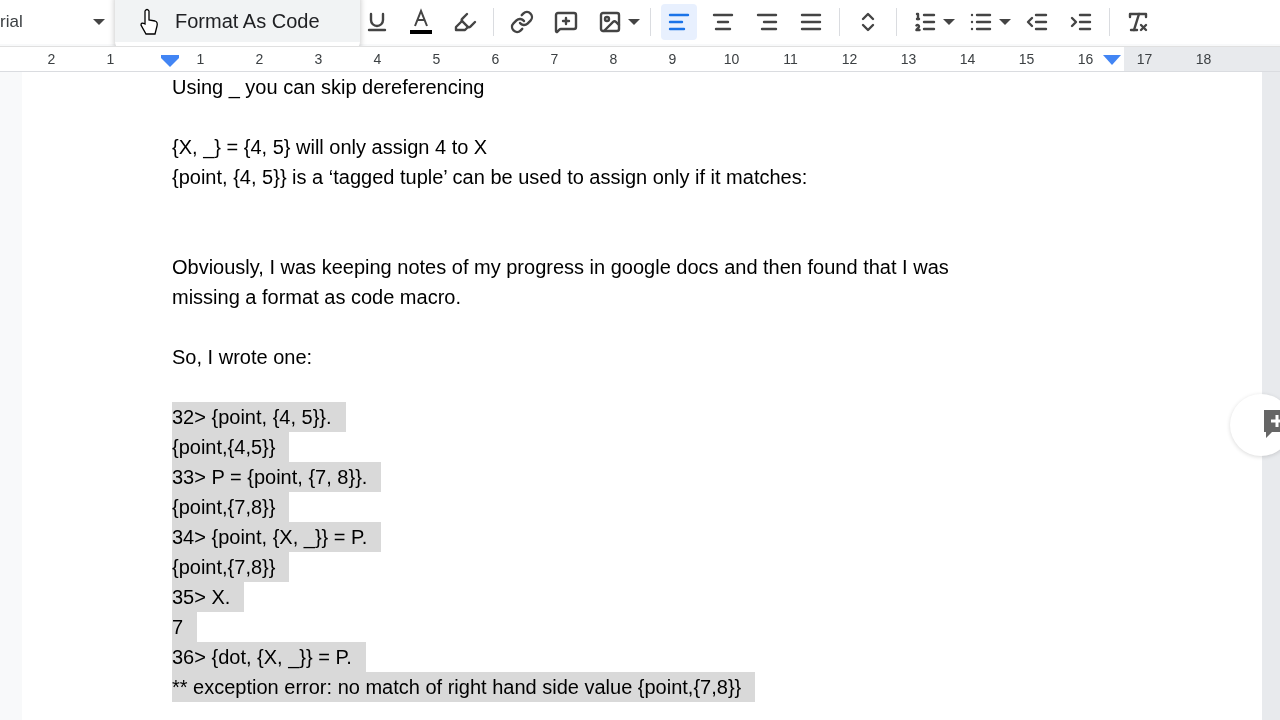 The width and height of the screenshot is (1280, 720). I want to click on link-icon, so click(522, 22).